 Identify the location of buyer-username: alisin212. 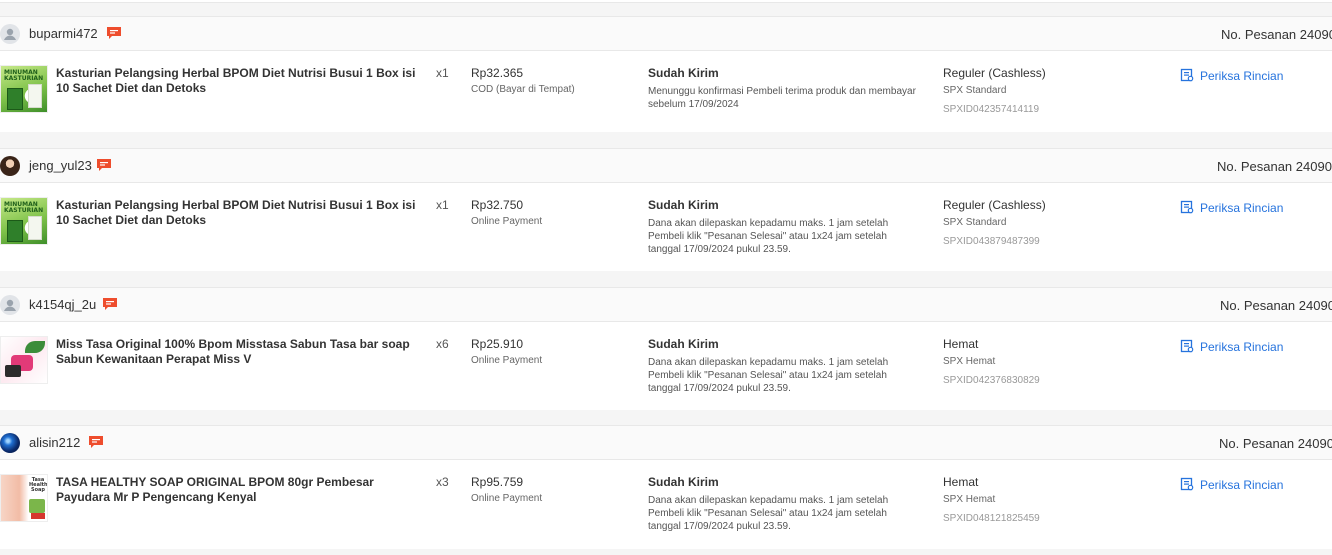
(54, 442).